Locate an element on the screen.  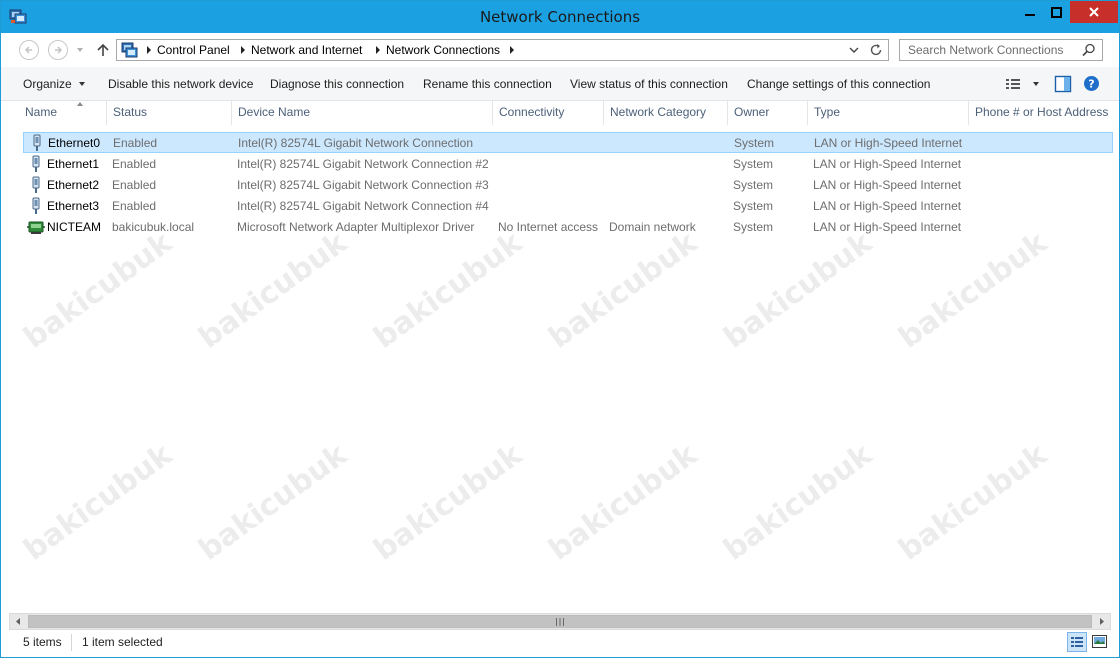
scrollbar-thumb is located at coordinates (560, 621).